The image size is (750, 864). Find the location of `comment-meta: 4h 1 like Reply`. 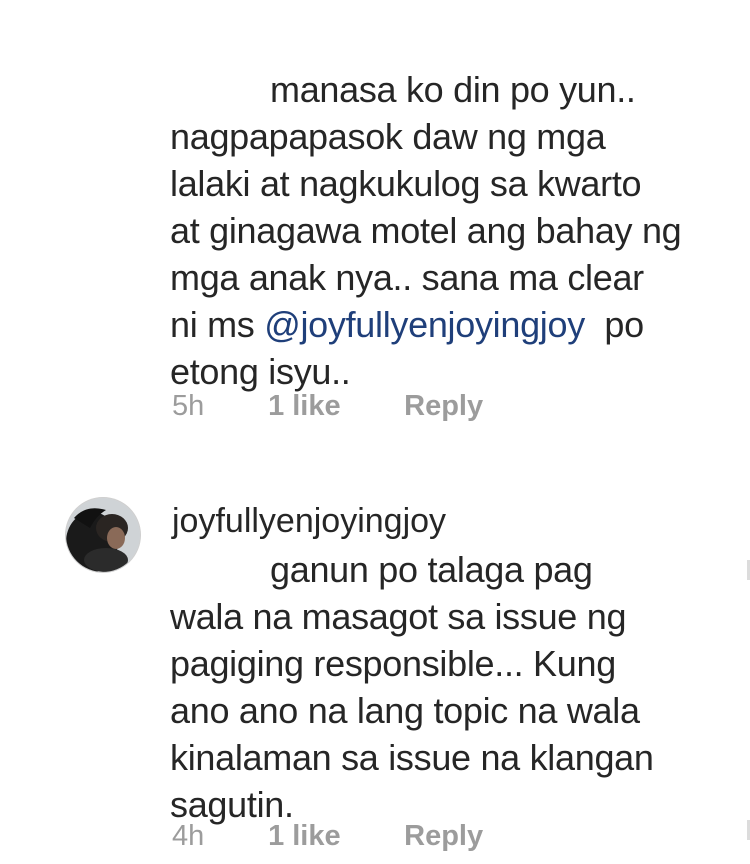

comment-meta: 4h 1 like Reply is located at coordinates (327, 836).